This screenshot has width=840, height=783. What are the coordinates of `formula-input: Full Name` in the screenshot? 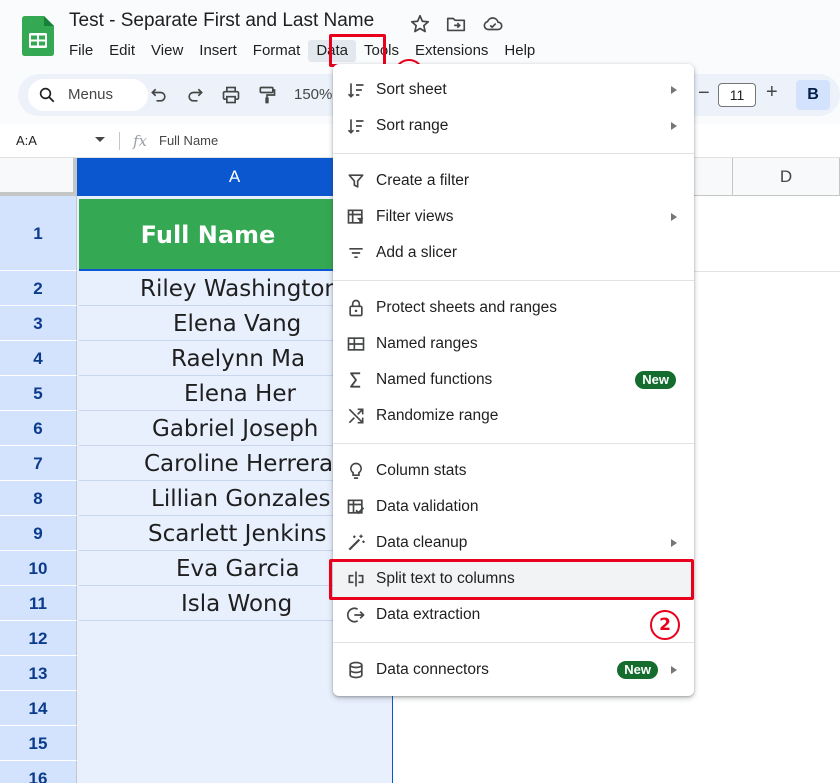 It's located at (188, 140).